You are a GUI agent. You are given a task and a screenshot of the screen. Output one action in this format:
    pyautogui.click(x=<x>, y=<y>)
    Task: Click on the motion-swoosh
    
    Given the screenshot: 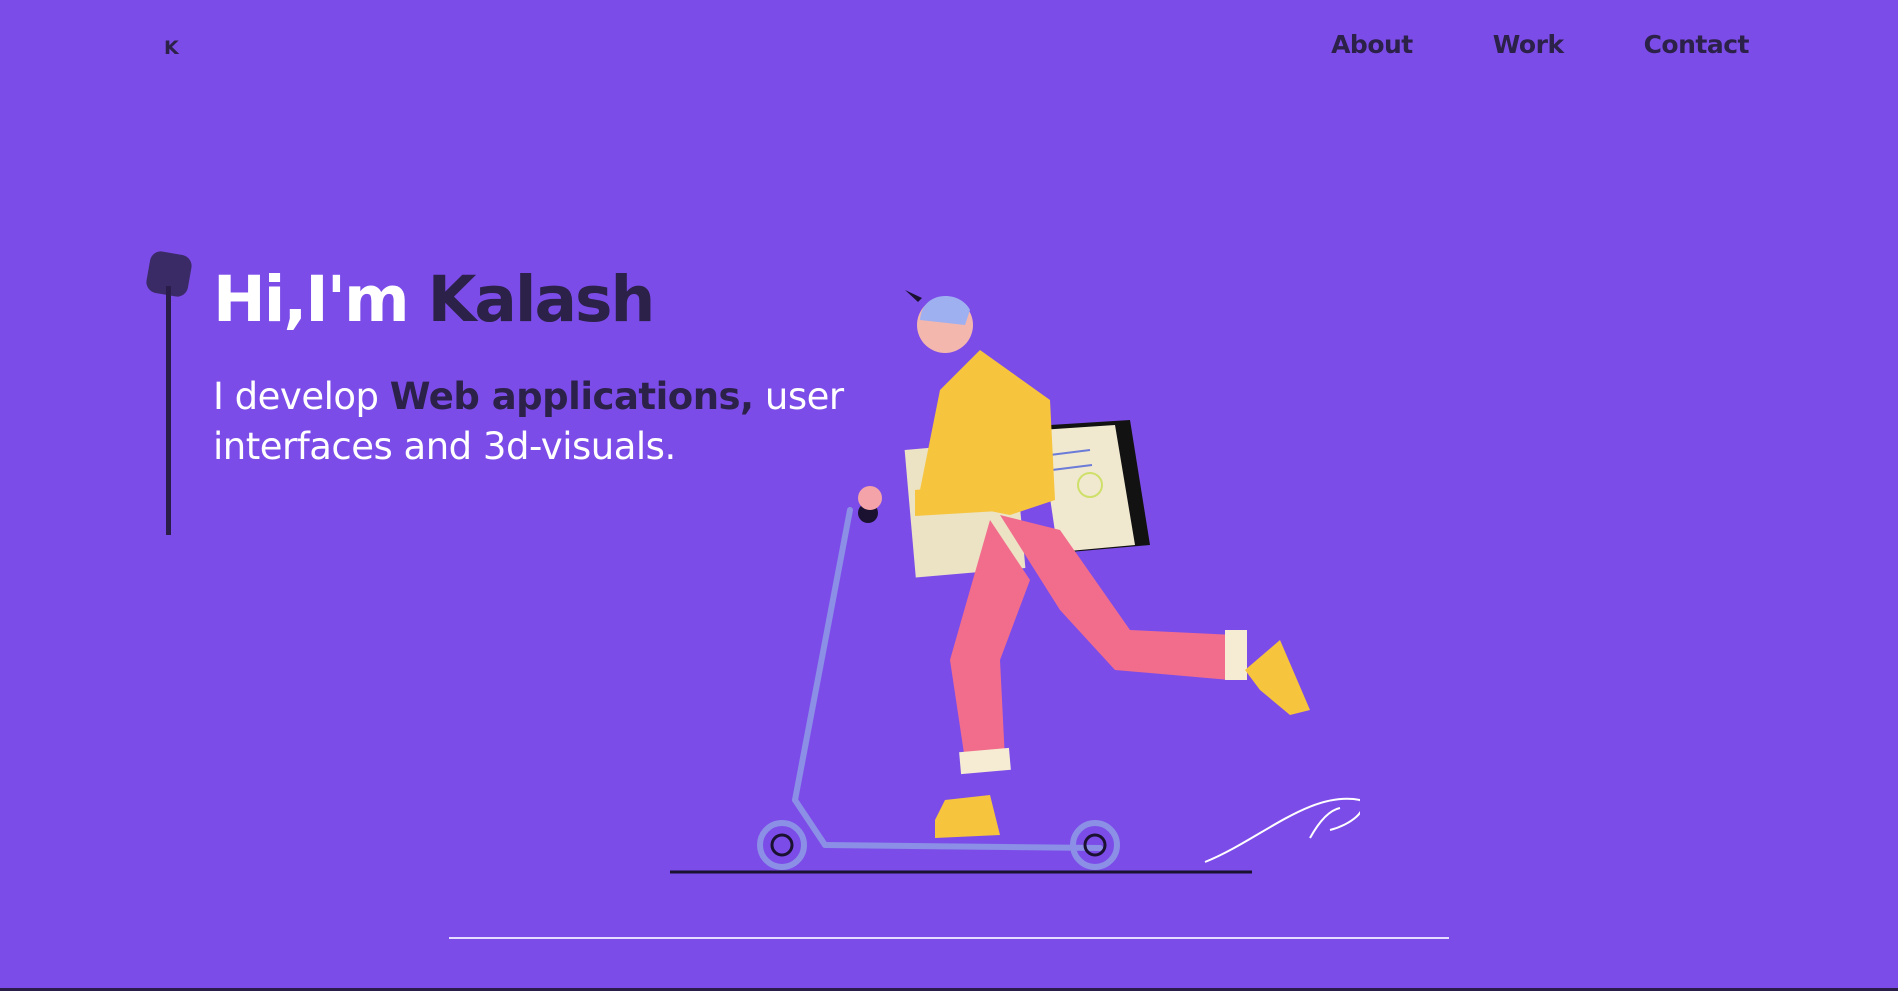 What is the action you would take?
    pyautogui.click(x=1282, y=830)
    